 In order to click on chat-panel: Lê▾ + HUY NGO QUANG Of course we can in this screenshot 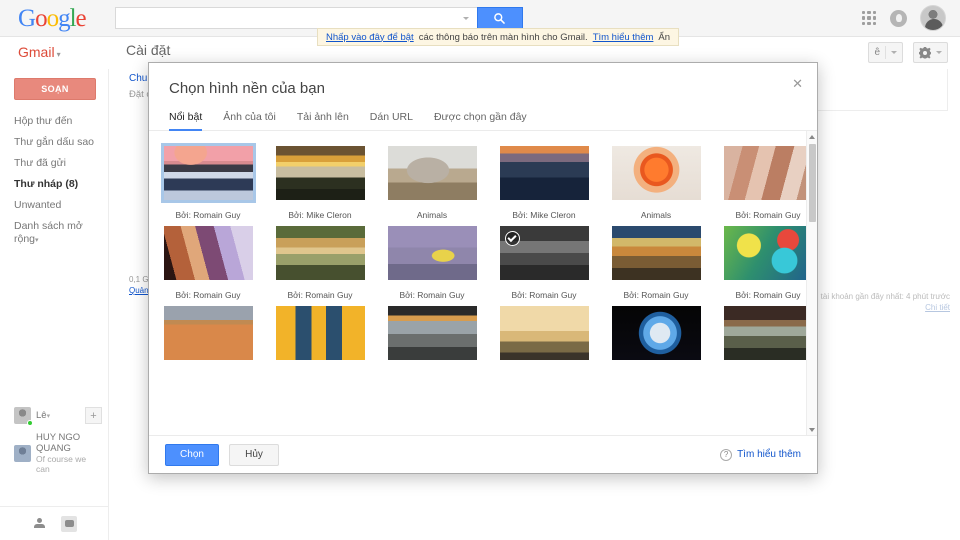, I will do `click(54, 440)`.